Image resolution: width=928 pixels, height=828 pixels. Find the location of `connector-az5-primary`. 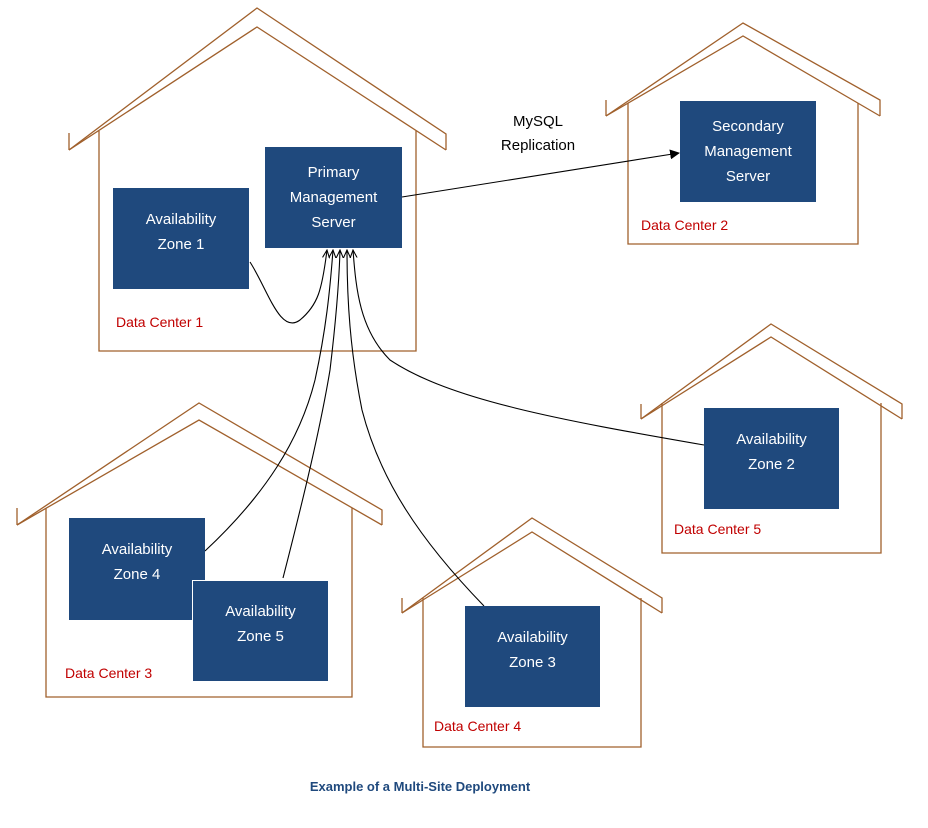

connector-az5-primary is located at coordinates (311, 414).